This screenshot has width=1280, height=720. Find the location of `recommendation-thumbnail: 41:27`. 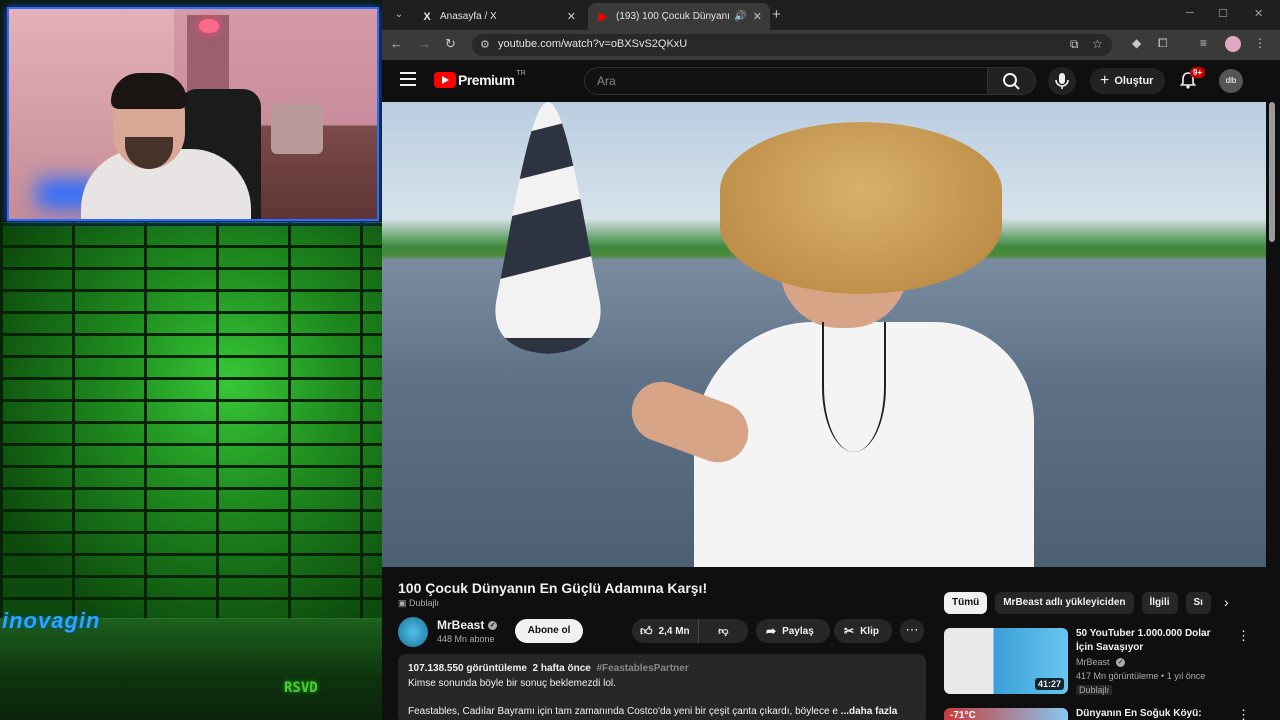

recommendation-thumbnail: 41:27 is located at coordinates (1006, 661).